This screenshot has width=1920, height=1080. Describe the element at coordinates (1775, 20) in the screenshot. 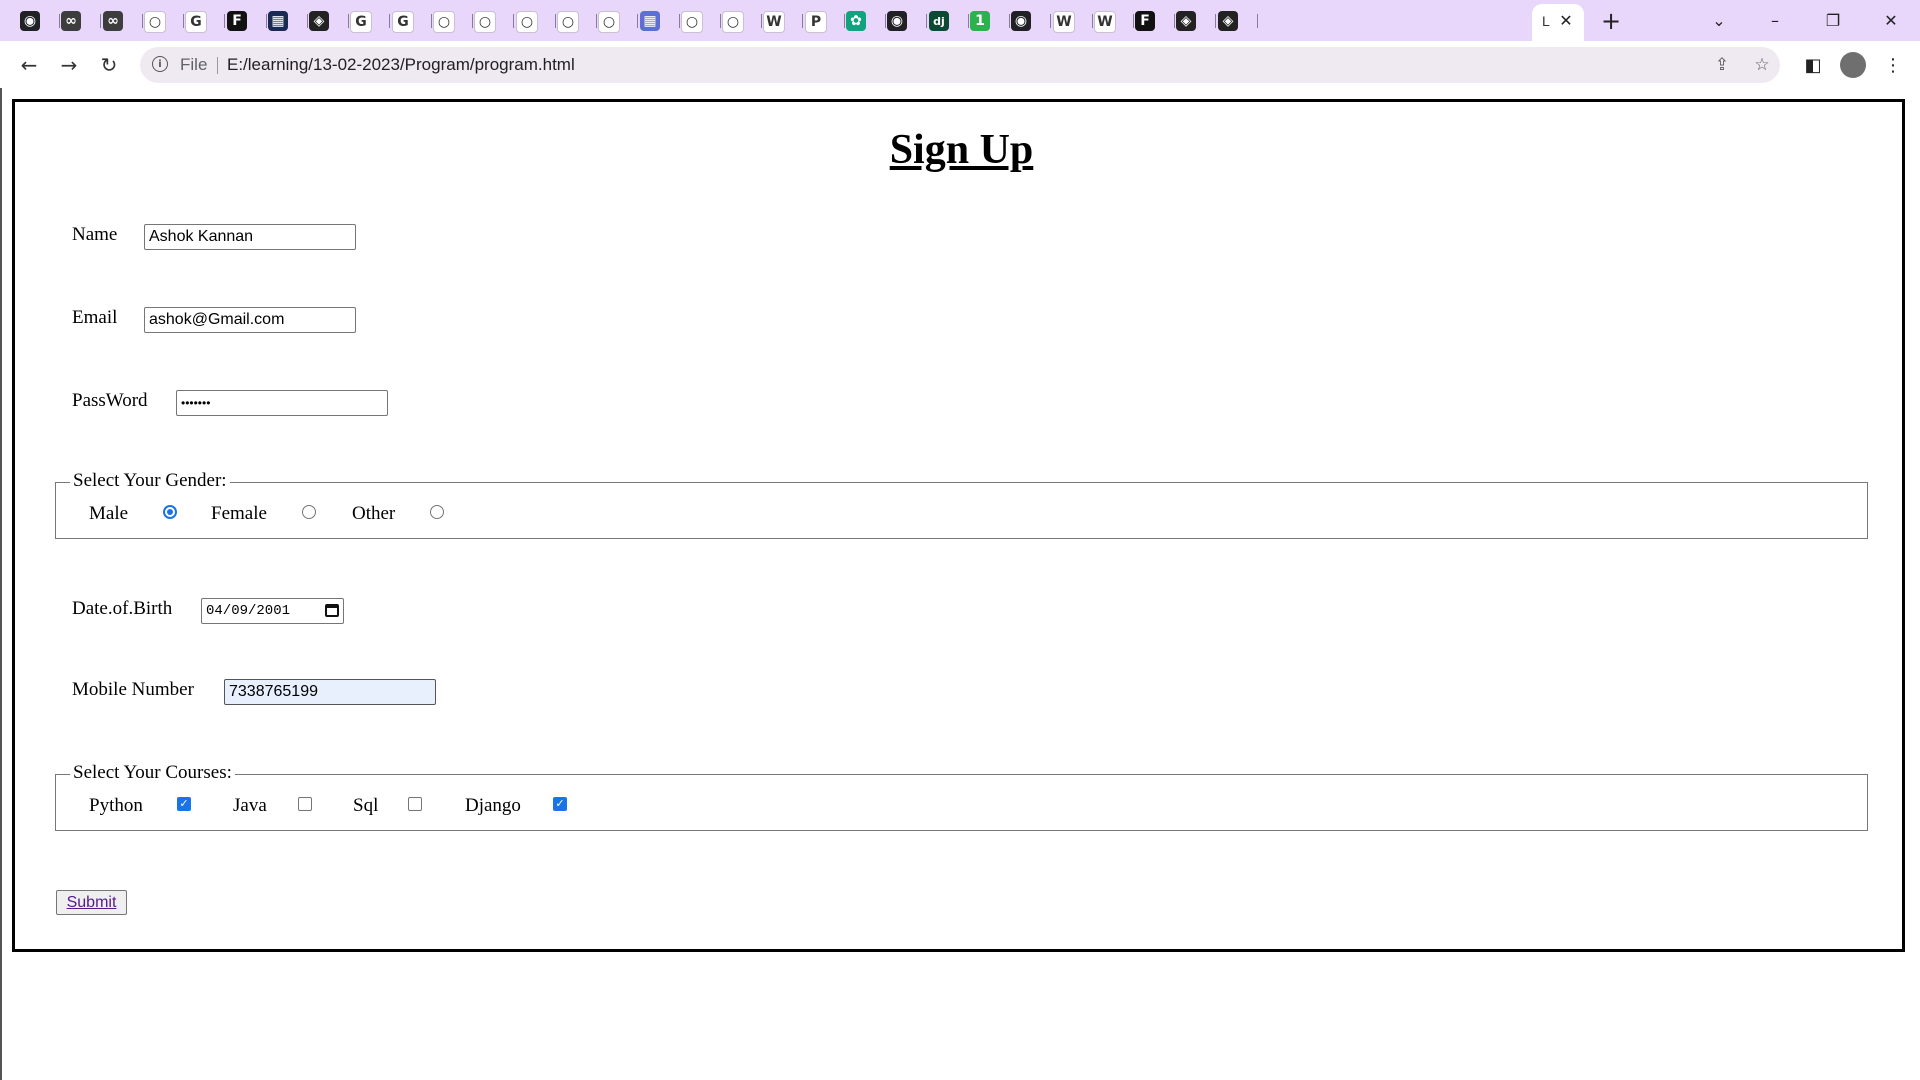

I see `minimize-button: –` at that location.